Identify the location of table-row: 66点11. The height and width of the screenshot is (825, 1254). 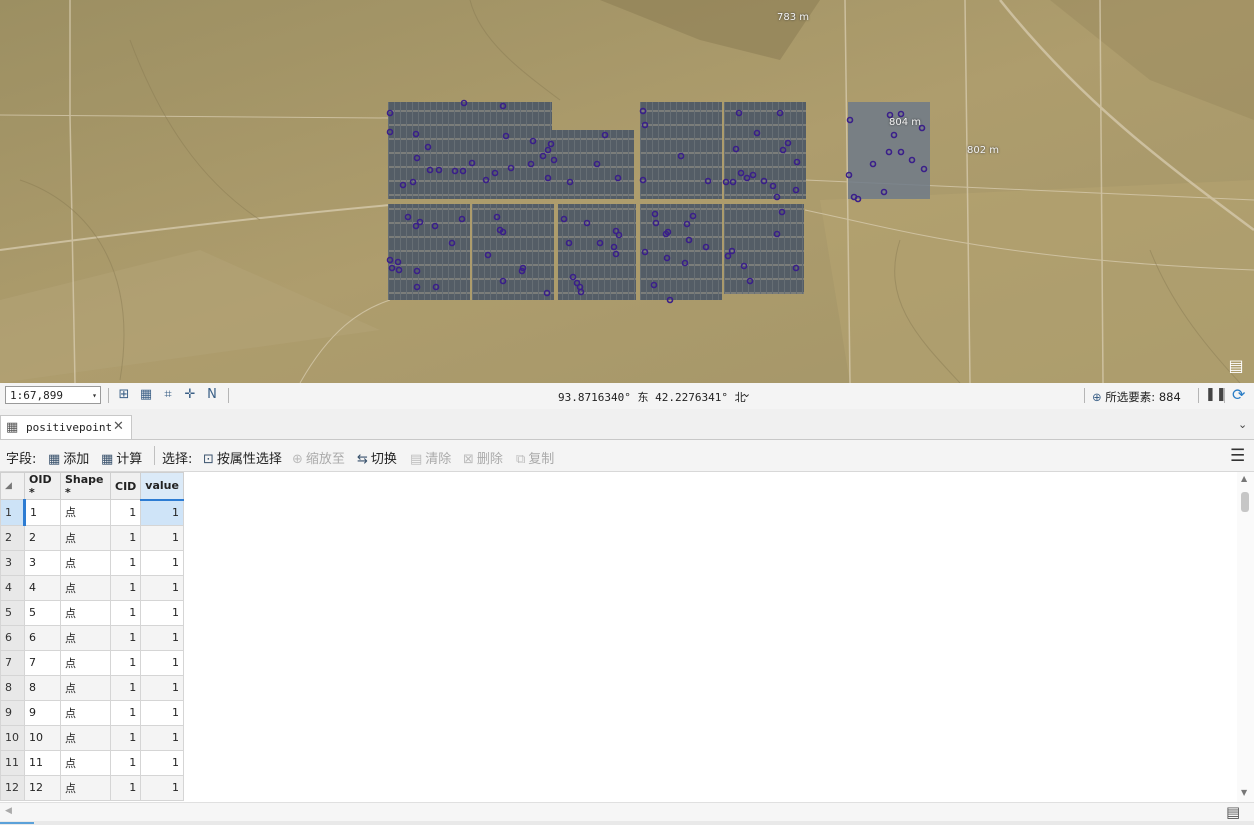
(92, 637).